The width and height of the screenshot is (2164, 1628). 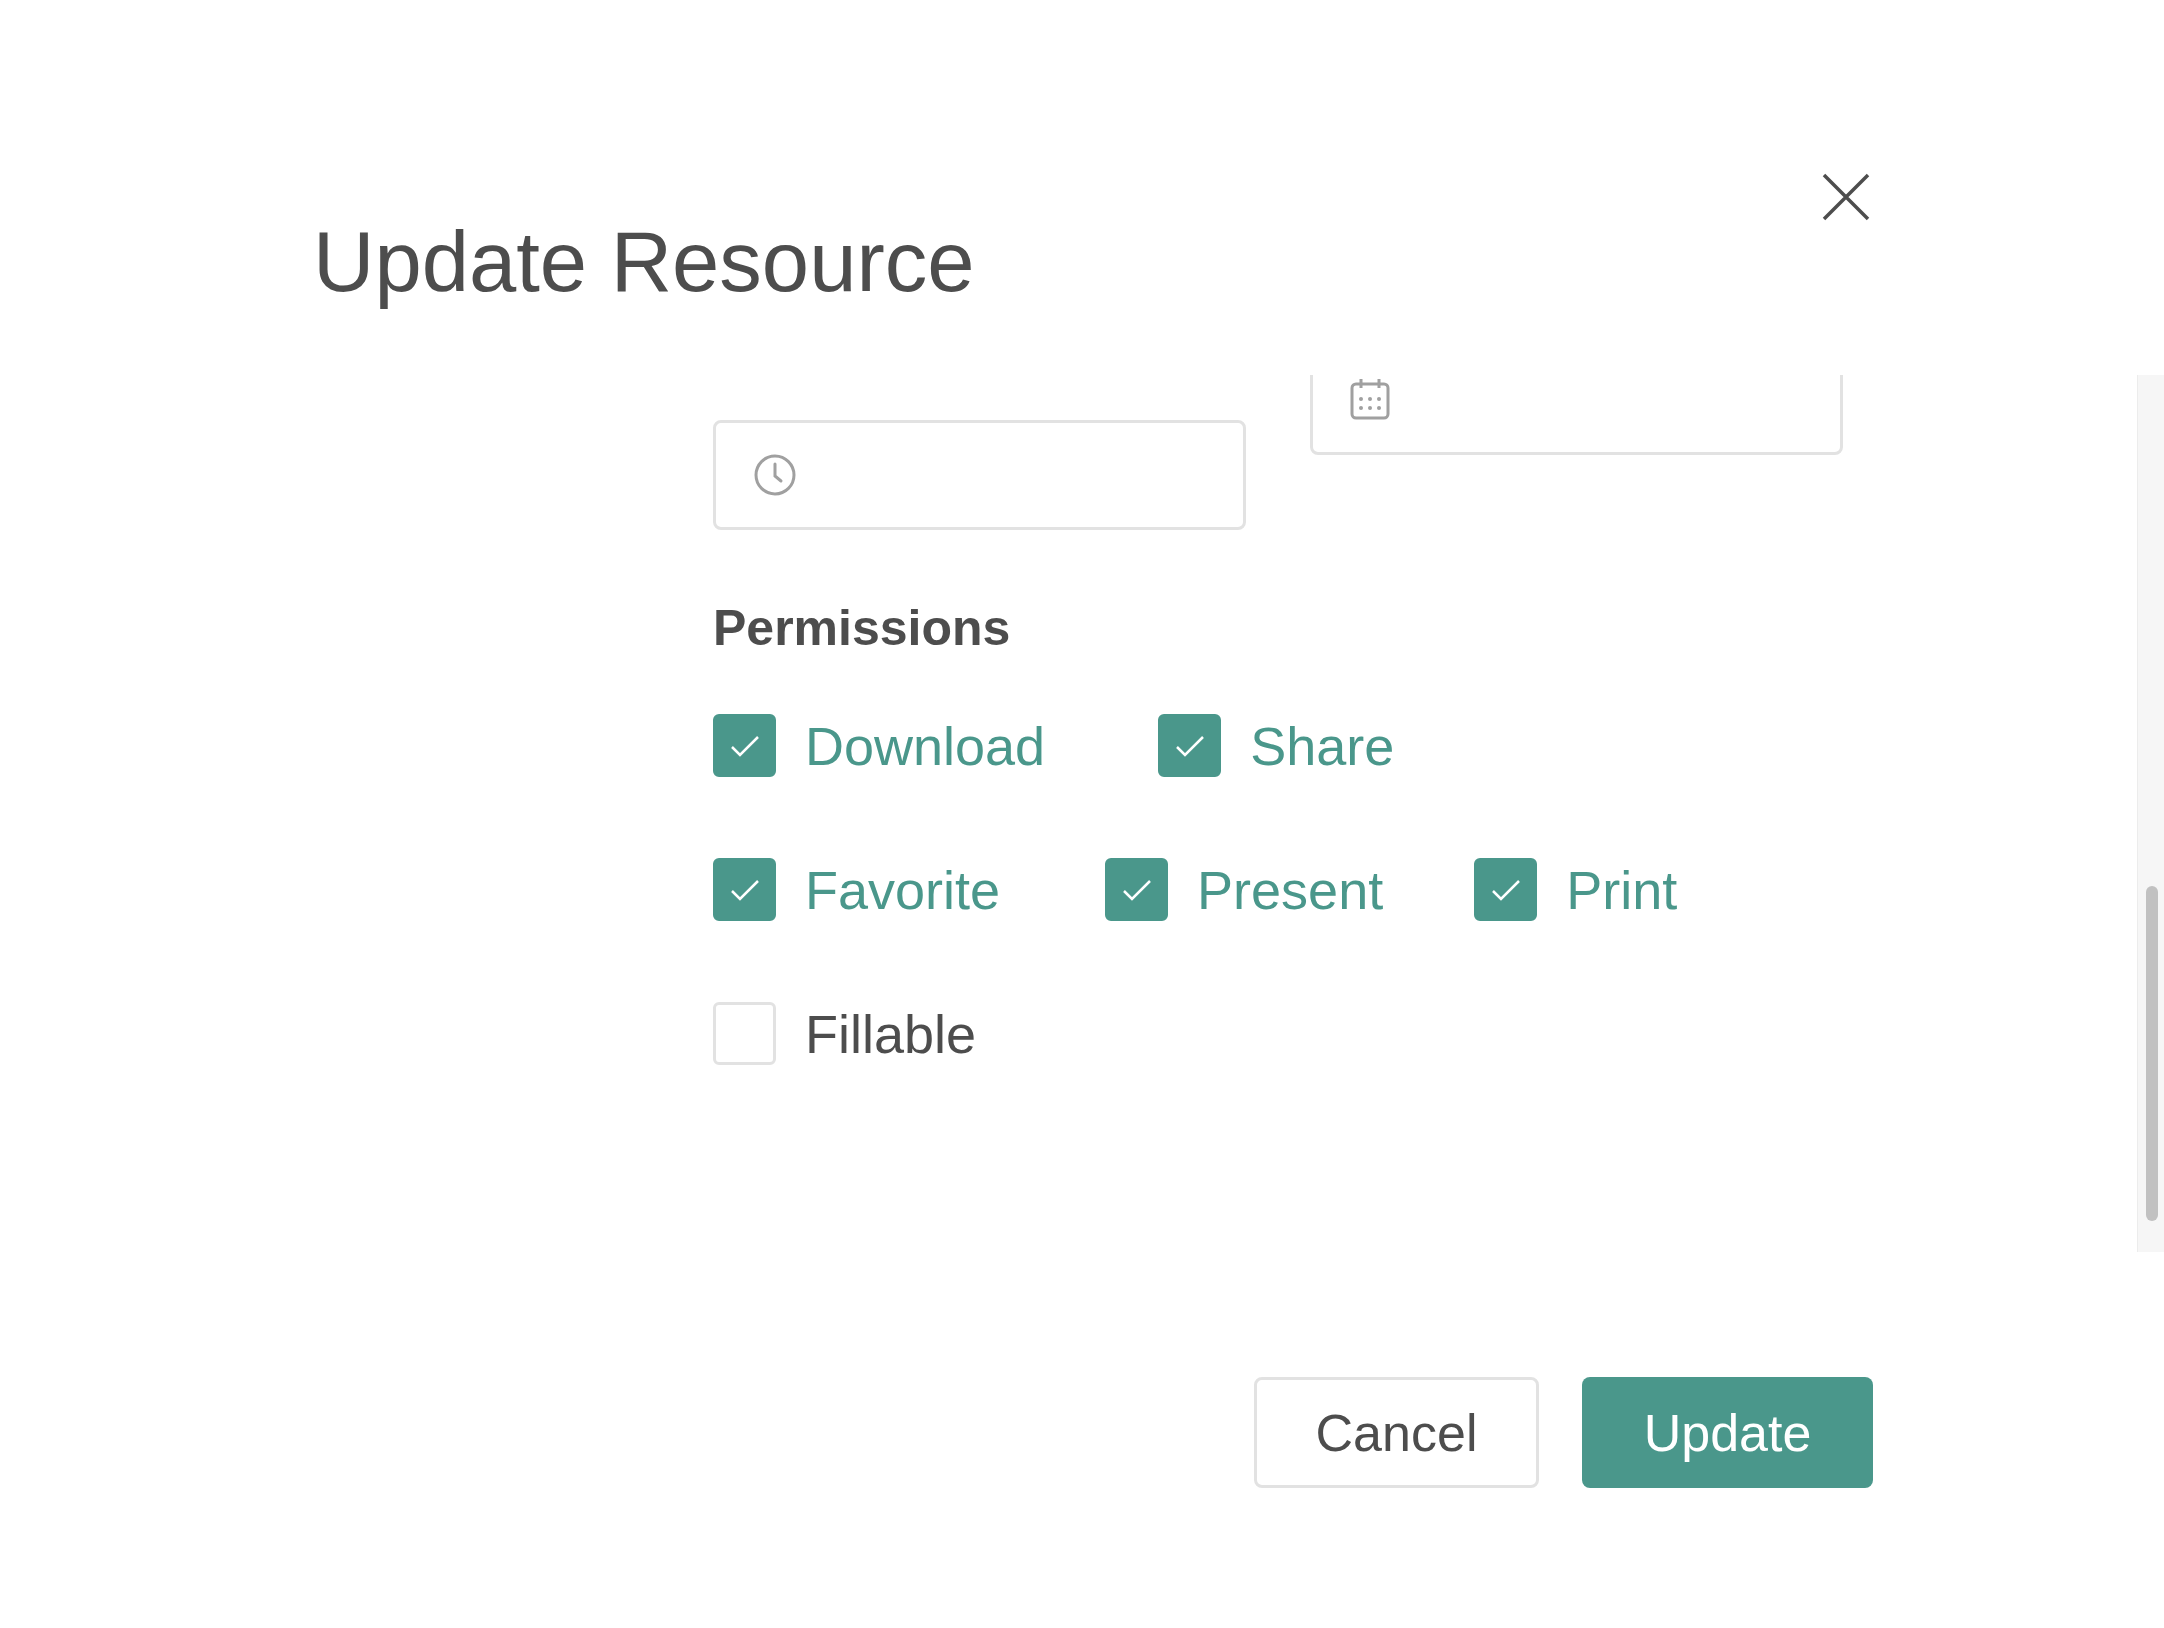 I want to click on dialog-title: Update Resource, so click(x=644, y=262).